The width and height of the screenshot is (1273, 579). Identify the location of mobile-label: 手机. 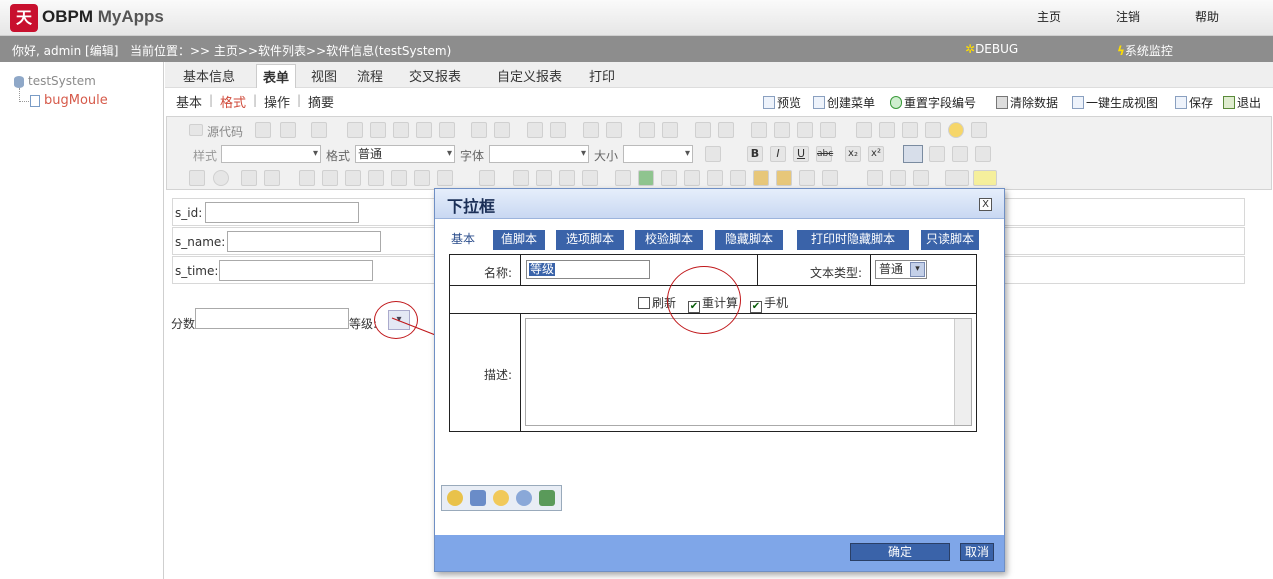
(776, 303).